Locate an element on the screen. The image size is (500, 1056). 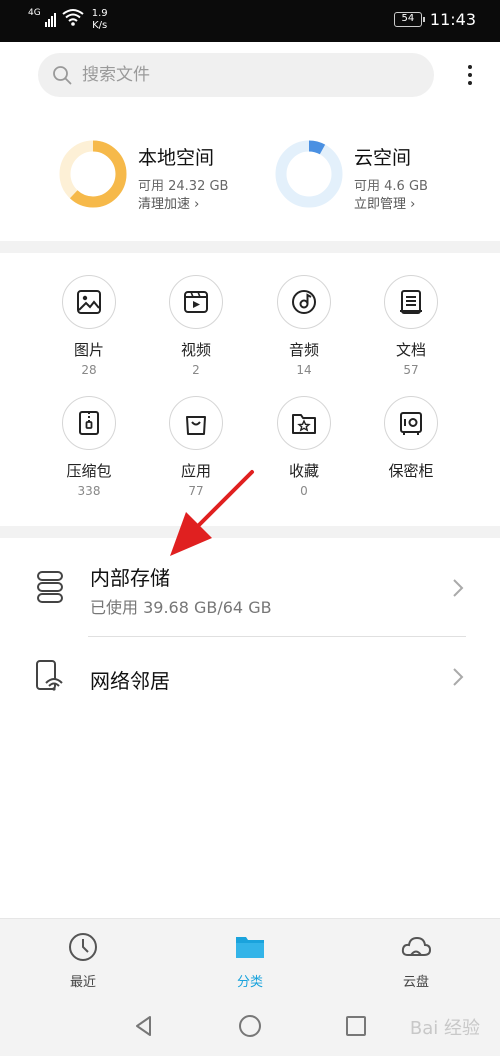
search-icon is located at coordinates (62, 75).